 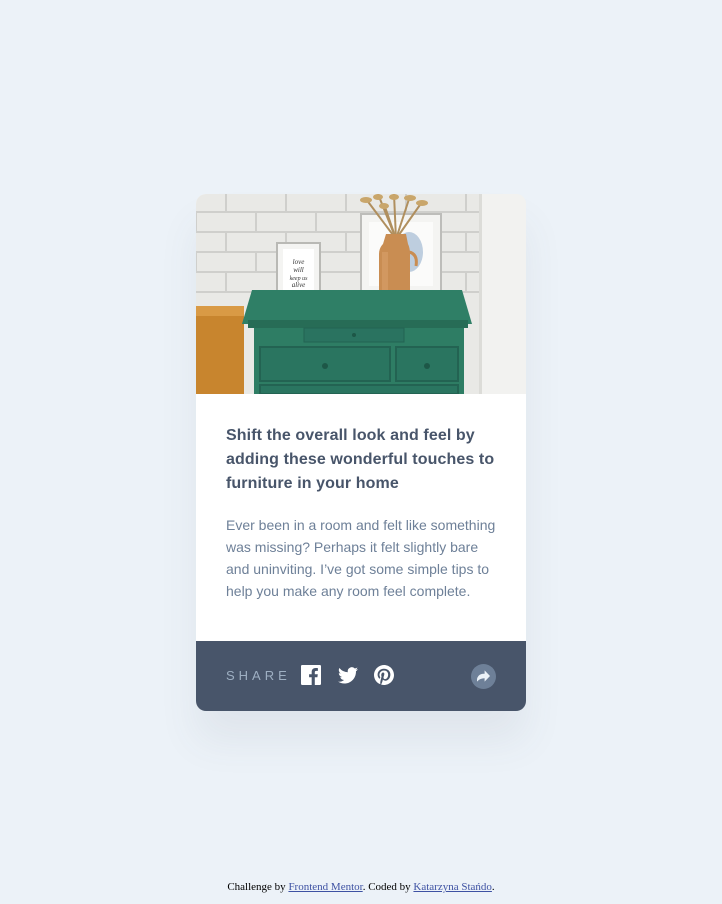 What do you see at coordinates (299, 262) in the screenshot?
I see `svg-text: love` at bounding box center [299, 262].